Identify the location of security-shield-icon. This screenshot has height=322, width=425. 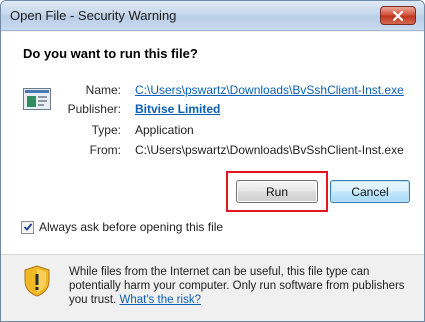
(37, 281).